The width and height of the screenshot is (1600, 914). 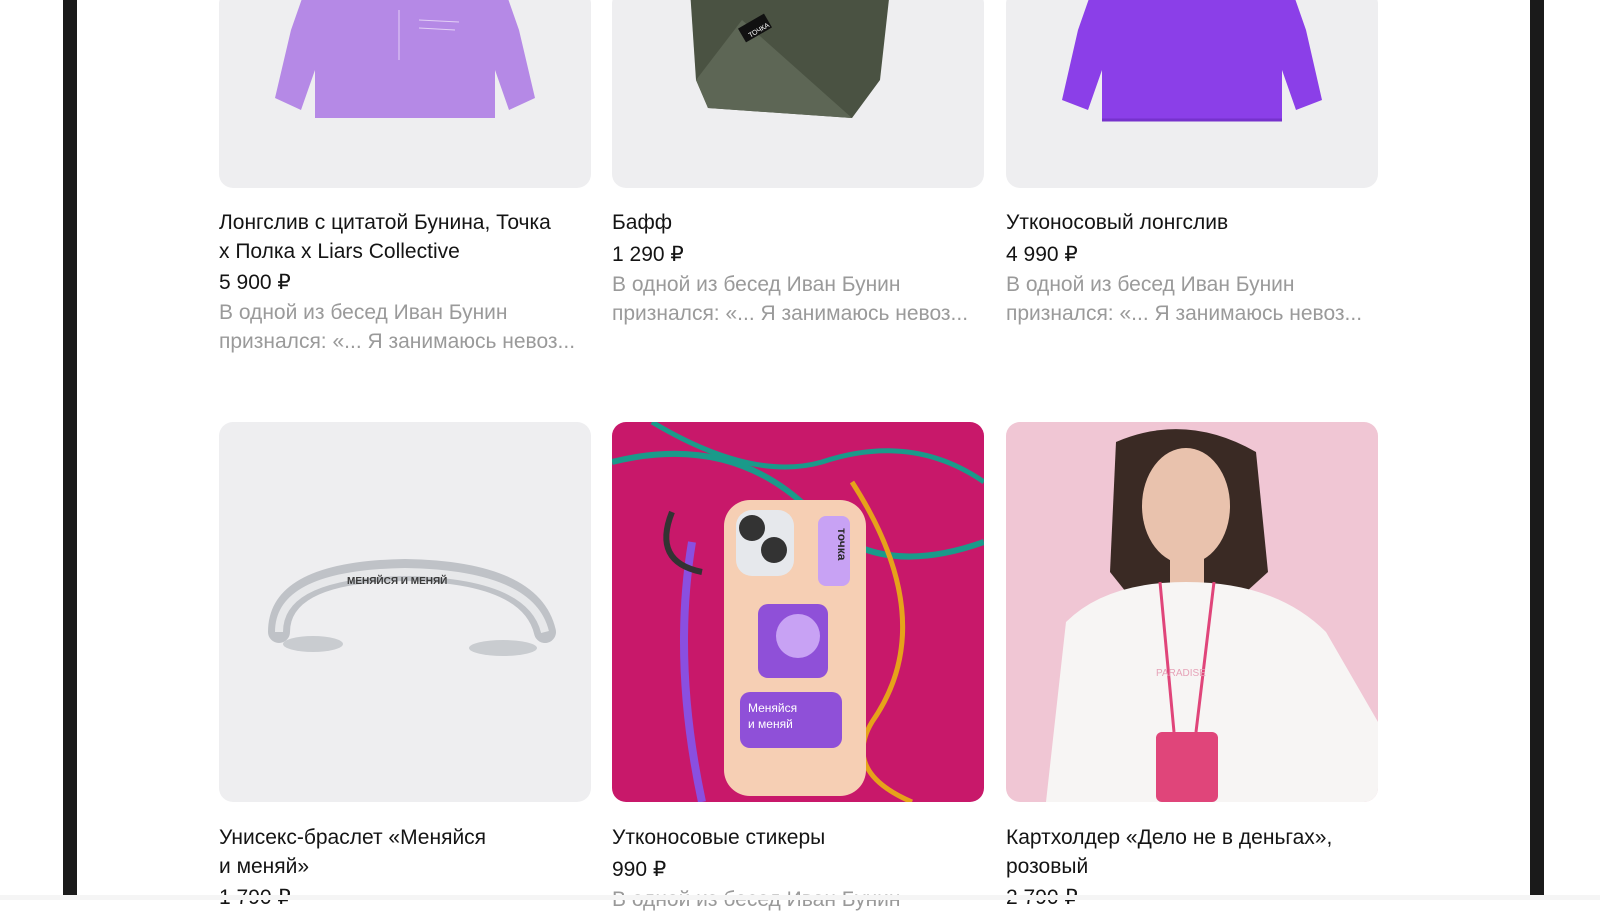 What do you see at coordinates (842, 544) in the screenshot?
I see `sticker-tochka-label: точка` at bounding box center [842, 544].